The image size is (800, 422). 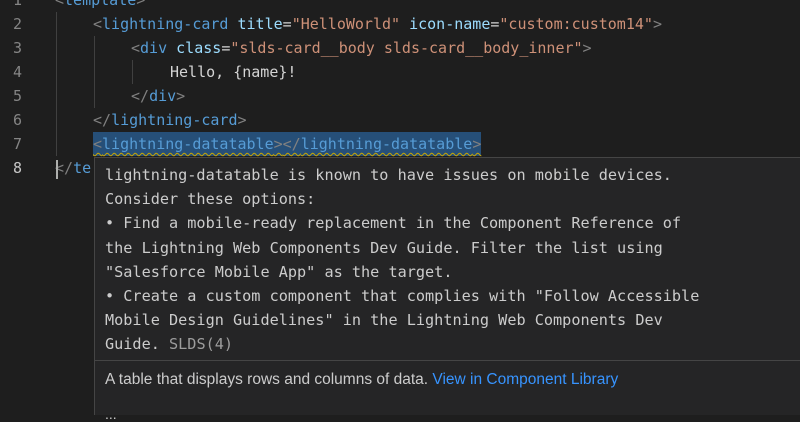 I want to click on code-line-1: 1 <template>, so click(x=400, y=6).